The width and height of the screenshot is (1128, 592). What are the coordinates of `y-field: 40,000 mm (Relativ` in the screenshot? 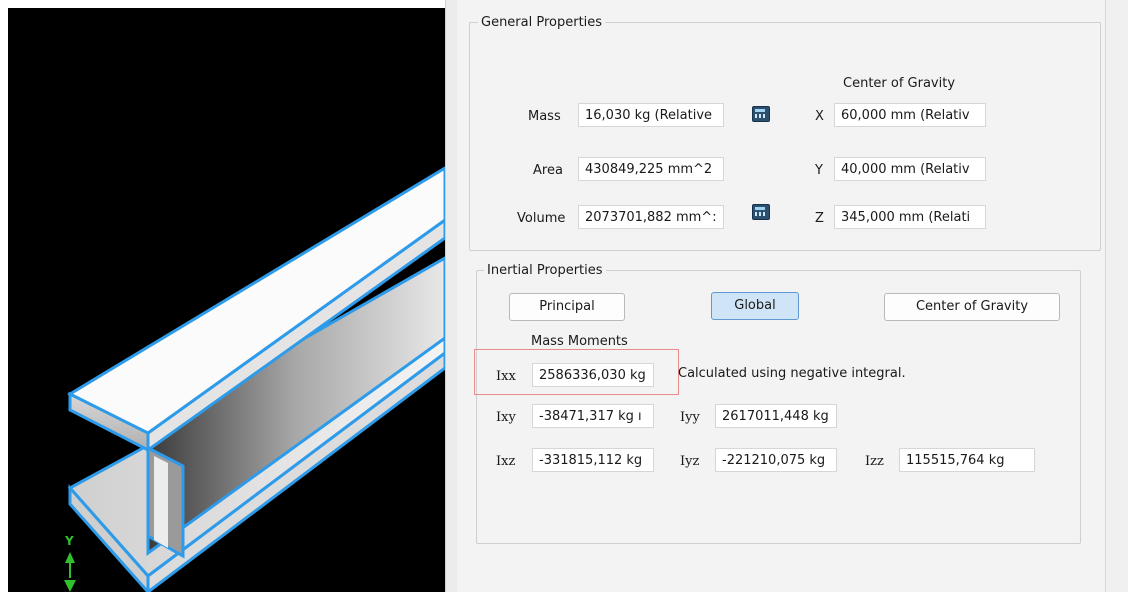 It's located at (910, 169).